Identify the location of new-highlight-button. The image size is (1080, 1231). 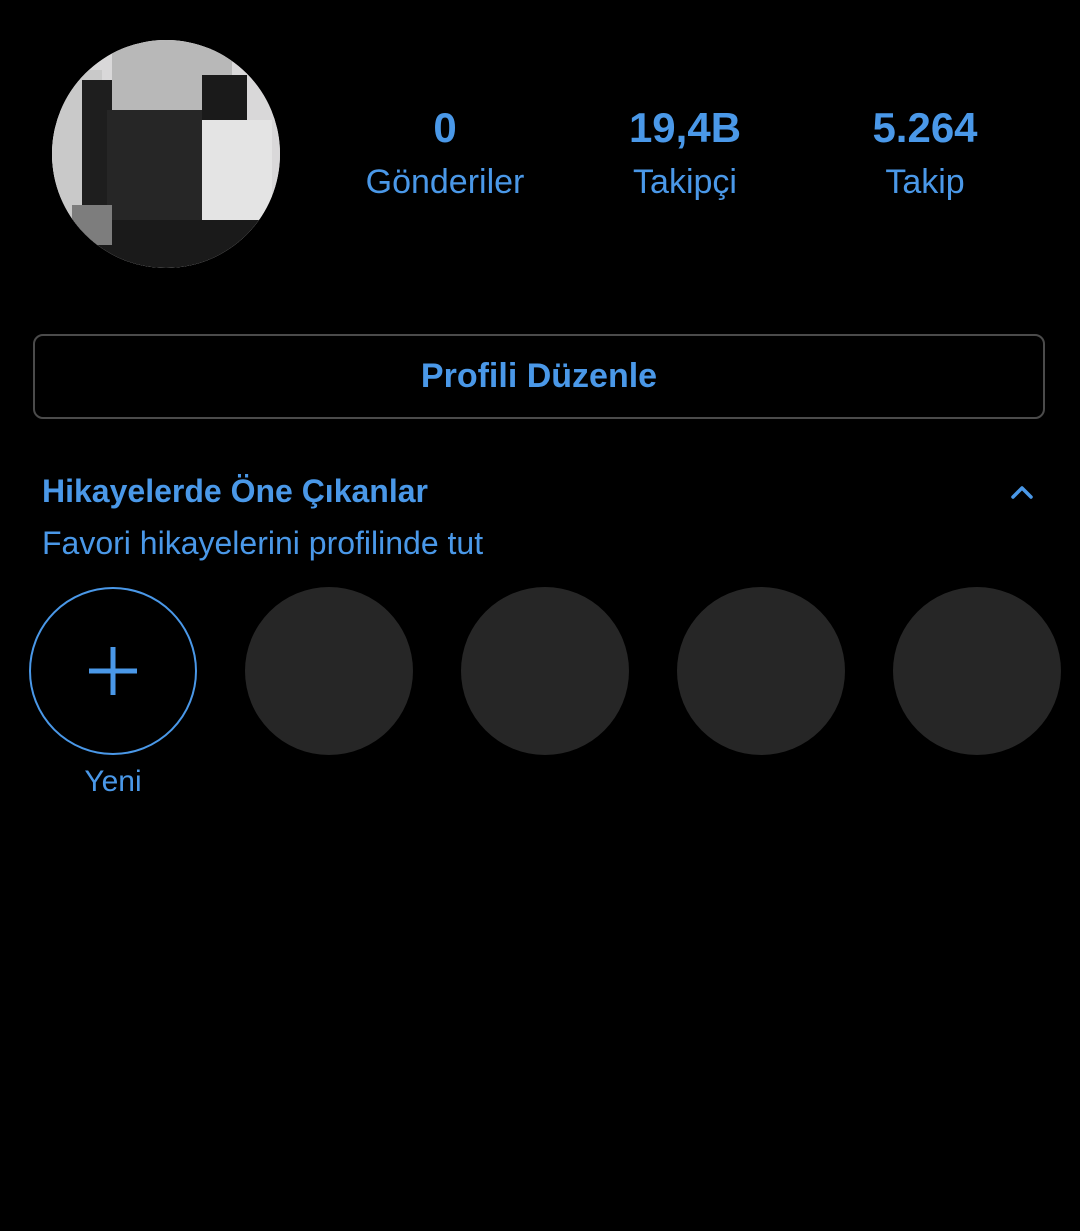
(113, 671).